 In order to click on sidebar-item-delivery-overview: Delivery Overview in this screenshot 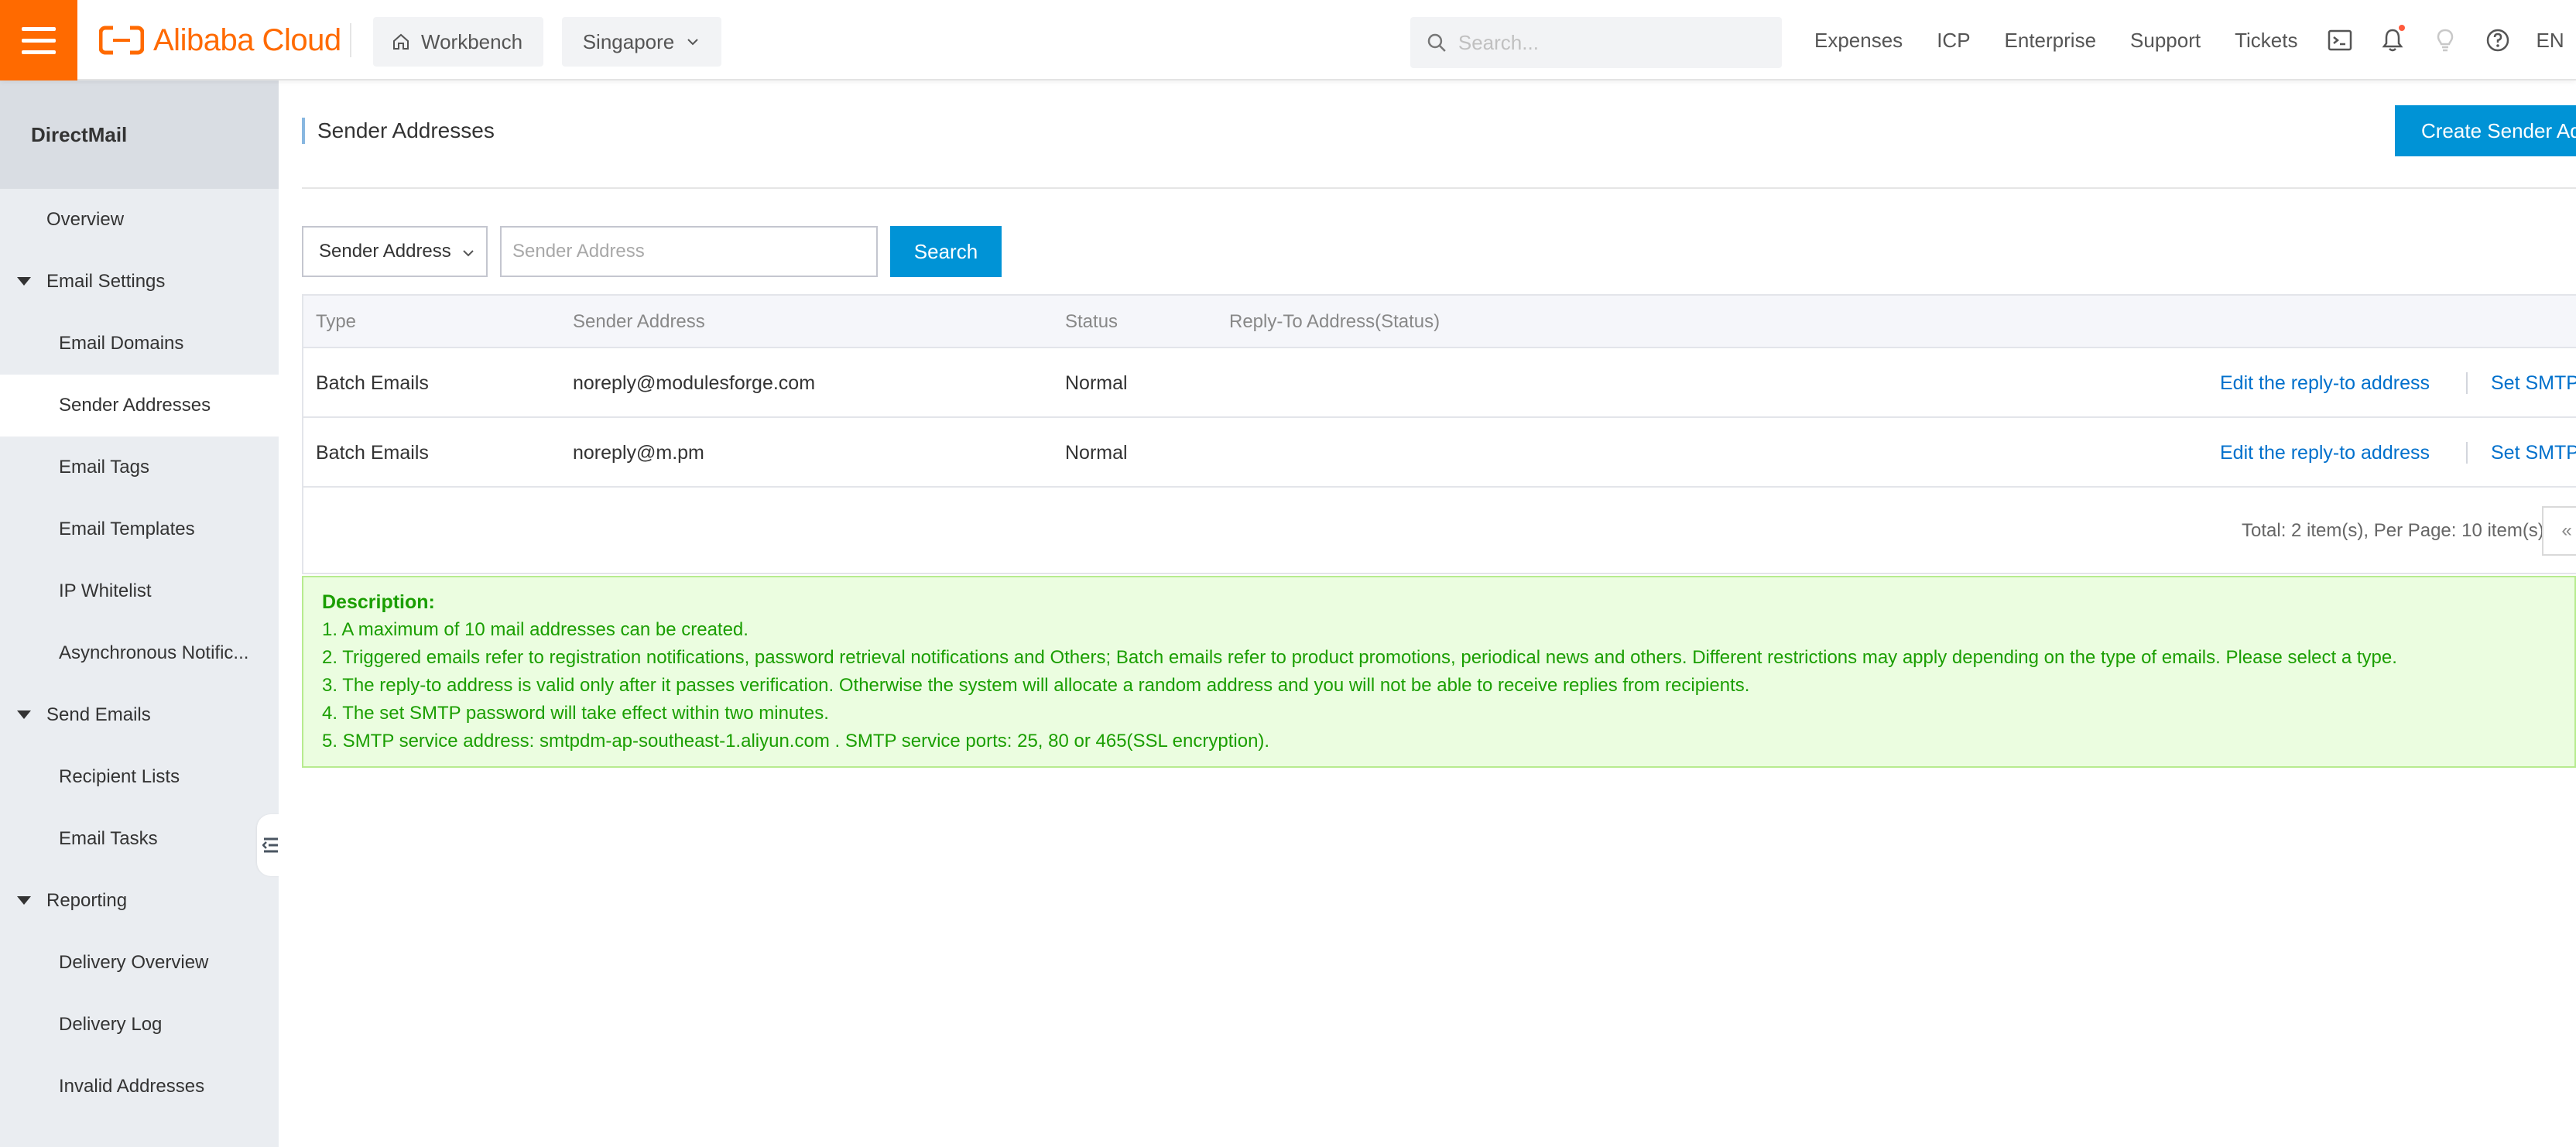, I will do `click(139, 963)`.